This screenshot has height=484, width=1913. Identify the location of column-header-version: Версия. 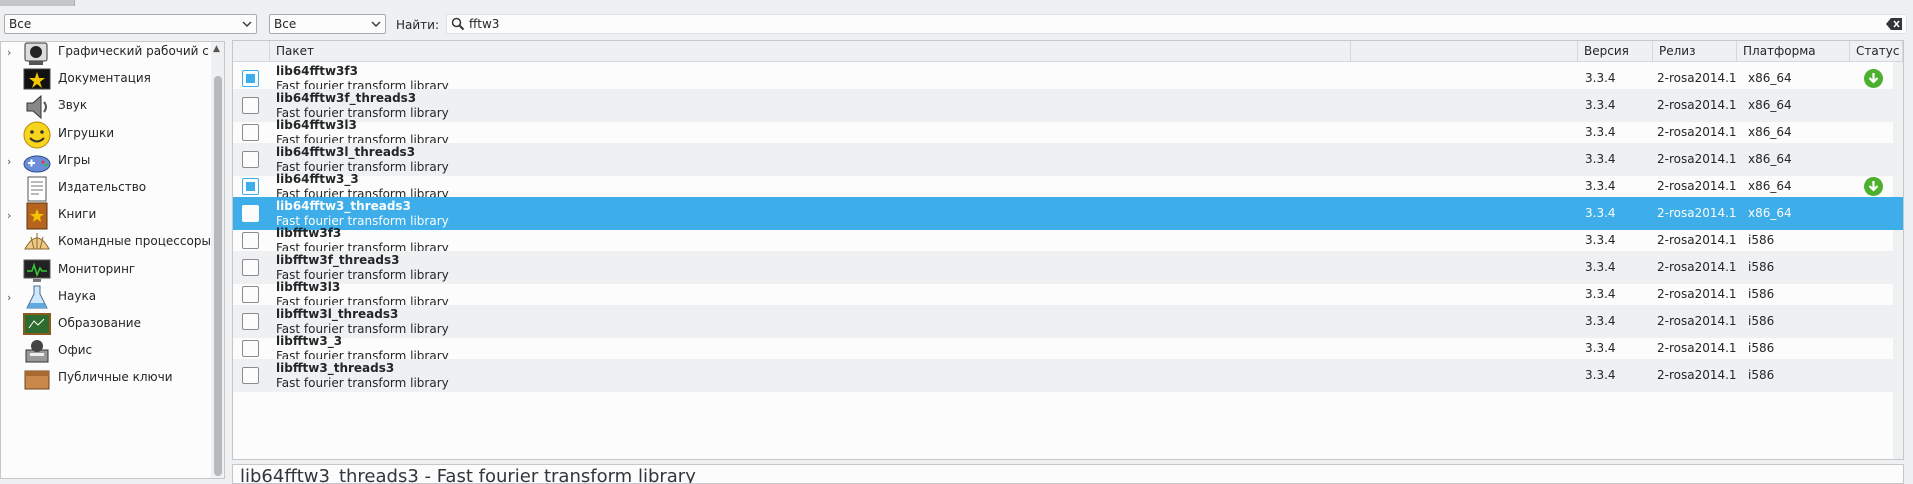
(1615, 51).